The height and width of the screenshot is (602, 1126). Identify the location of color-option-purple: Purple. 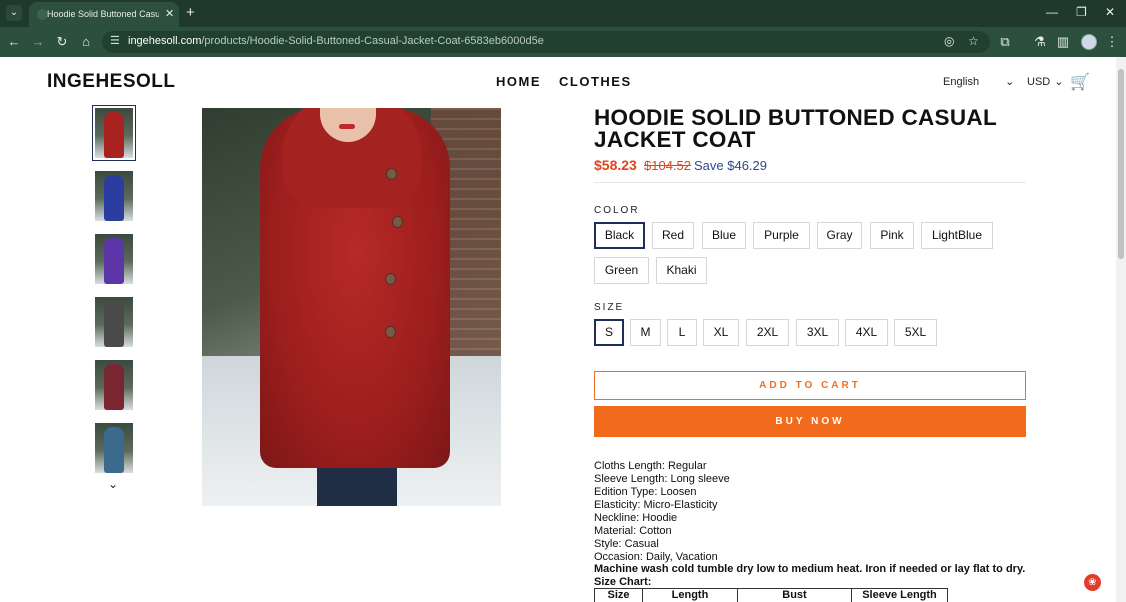
(781, 235).